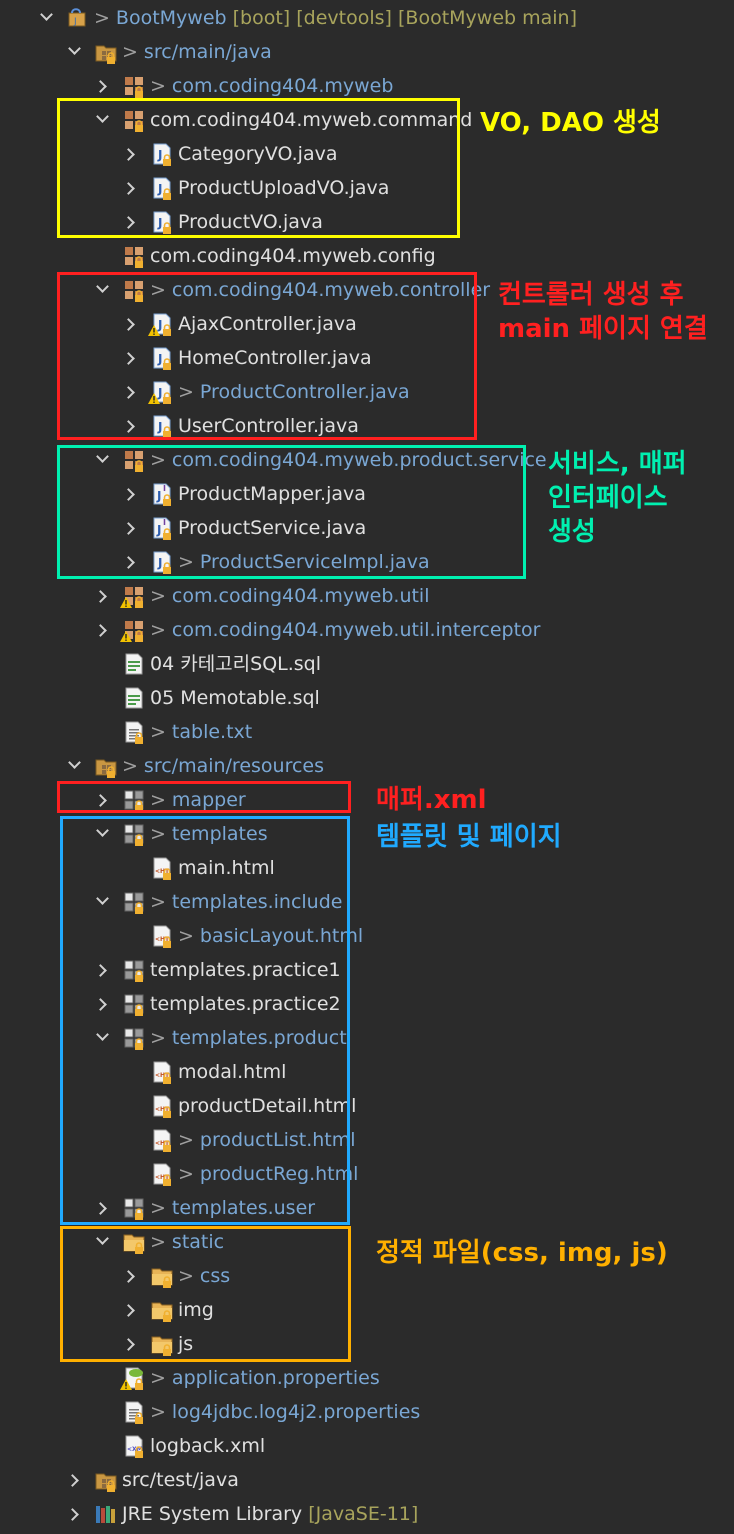 This screenshot has width=734, height=1534. I want to click on tree-item-name: src/main/resources, so click(234, 766).